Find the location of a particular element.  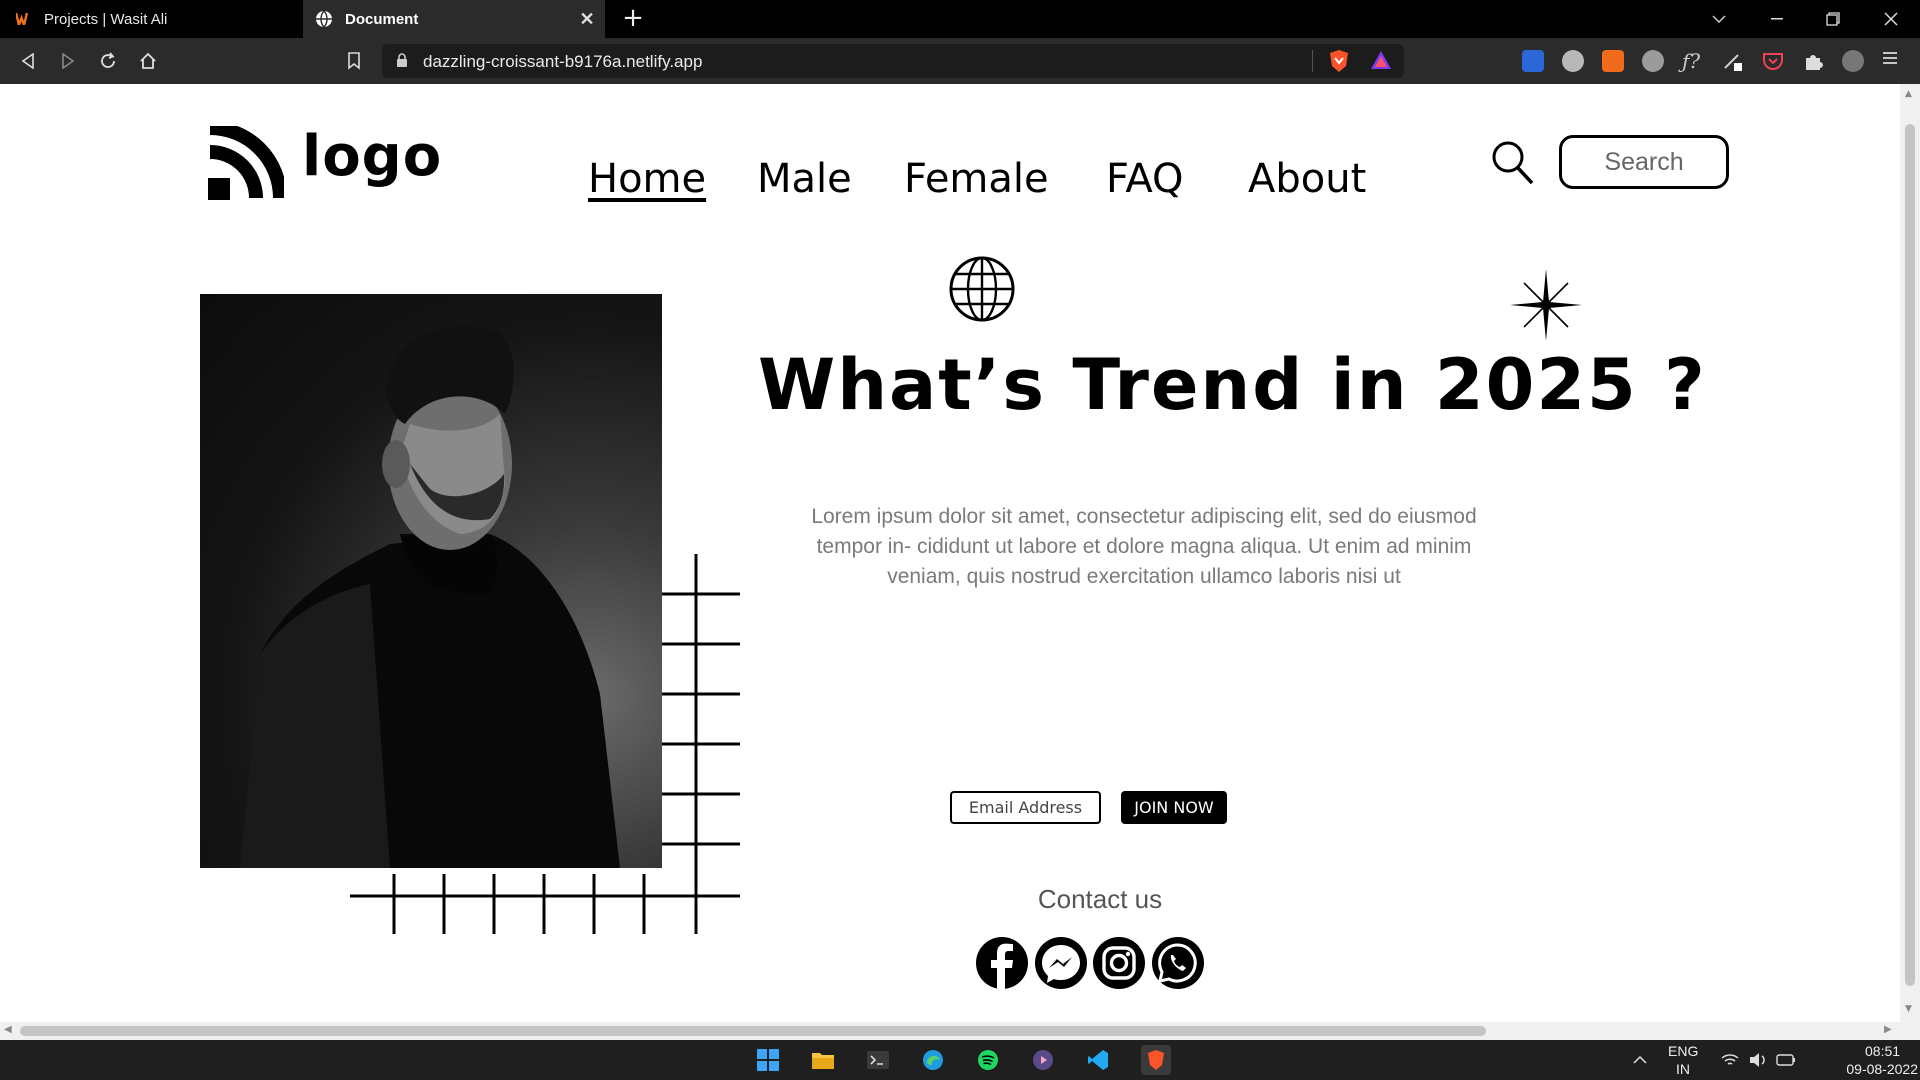

back-icon is located at coordinates (28, 61).